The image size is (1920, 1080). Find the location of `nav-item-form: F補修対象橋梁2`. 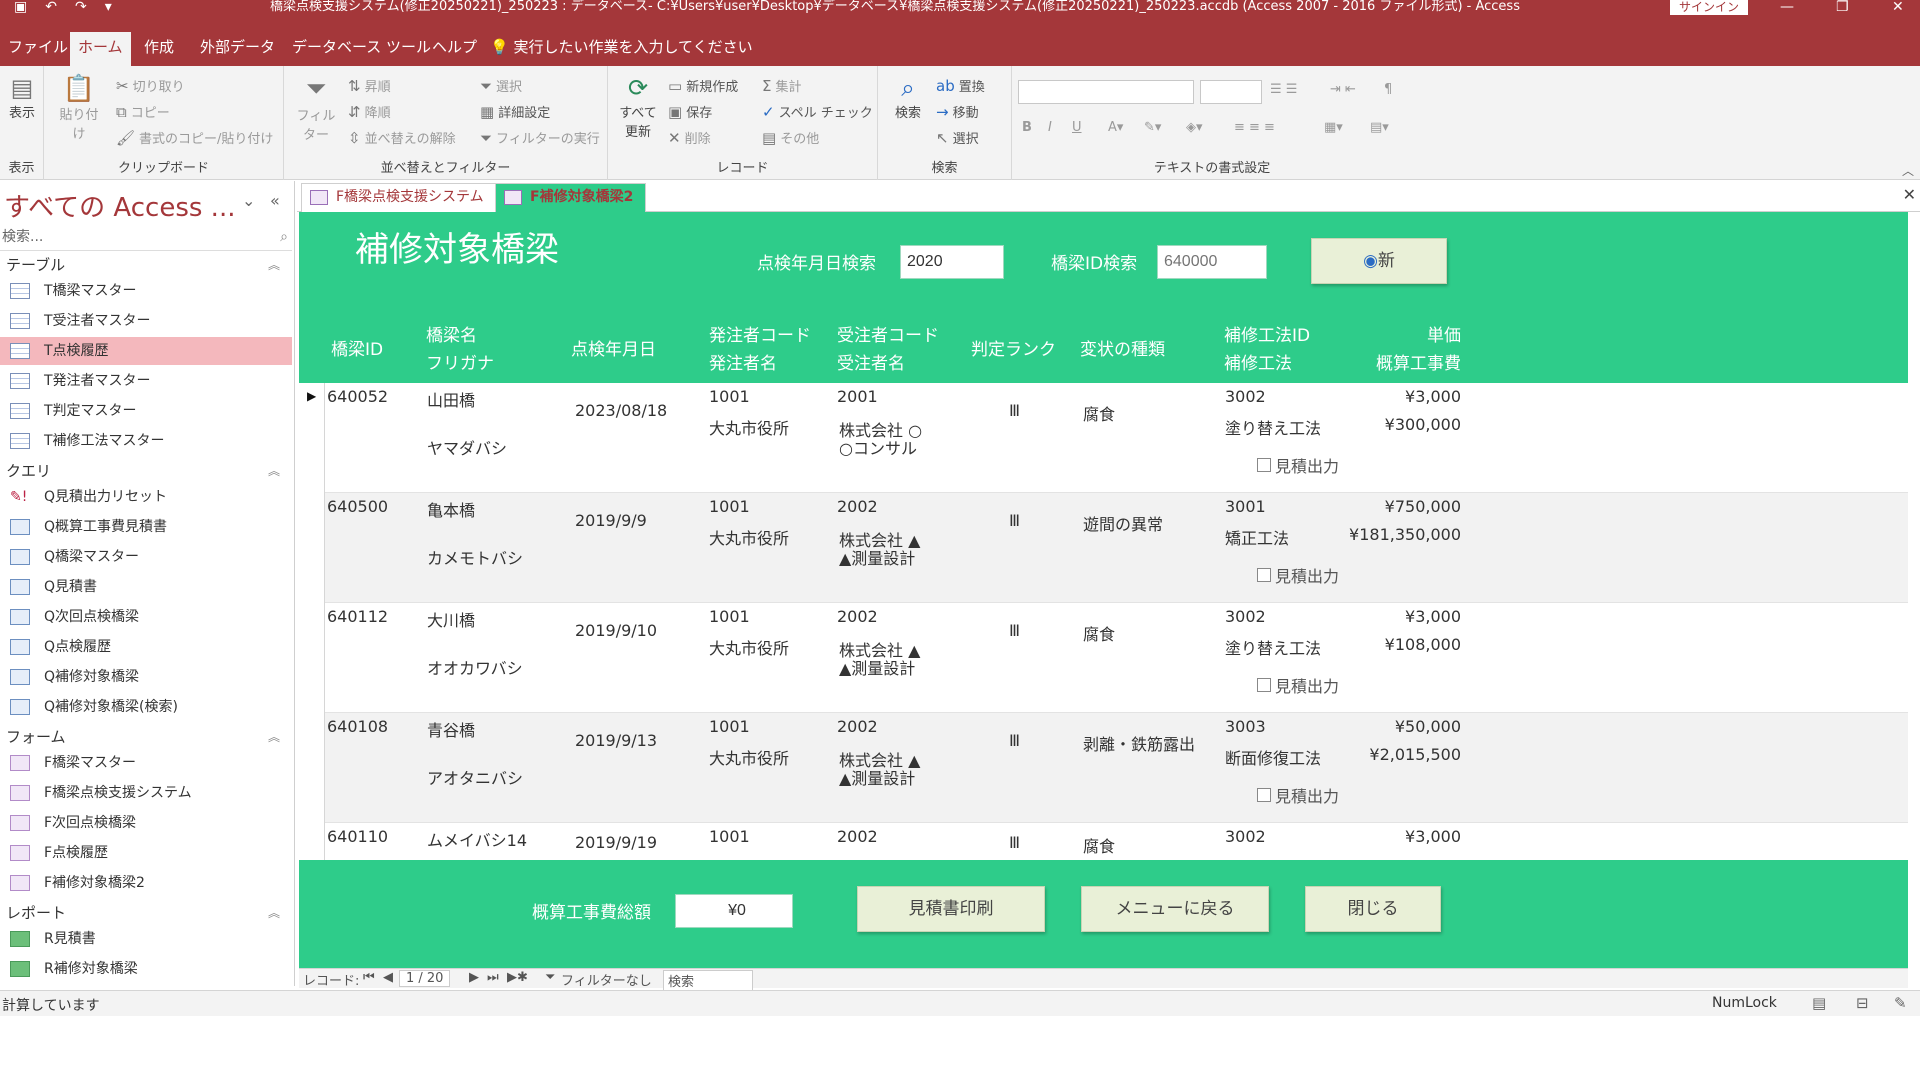

nav-item-form: F補修対象橋梁2 is located at coordinates (146, 883).